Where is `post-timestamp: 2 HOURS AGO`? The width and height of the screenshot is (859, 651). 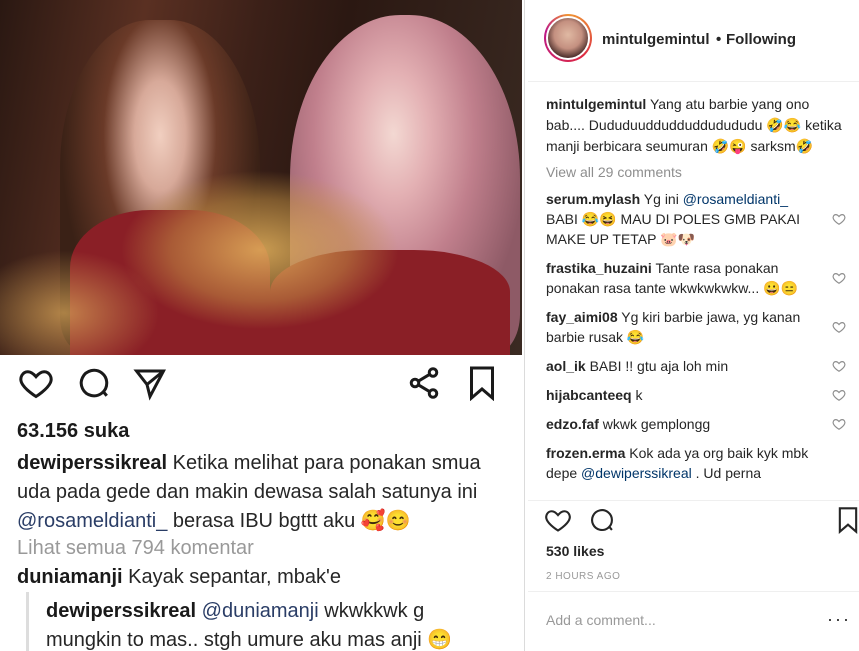 post-timestamp: 2 HOURS AGO is located at coordinates (583, 576).